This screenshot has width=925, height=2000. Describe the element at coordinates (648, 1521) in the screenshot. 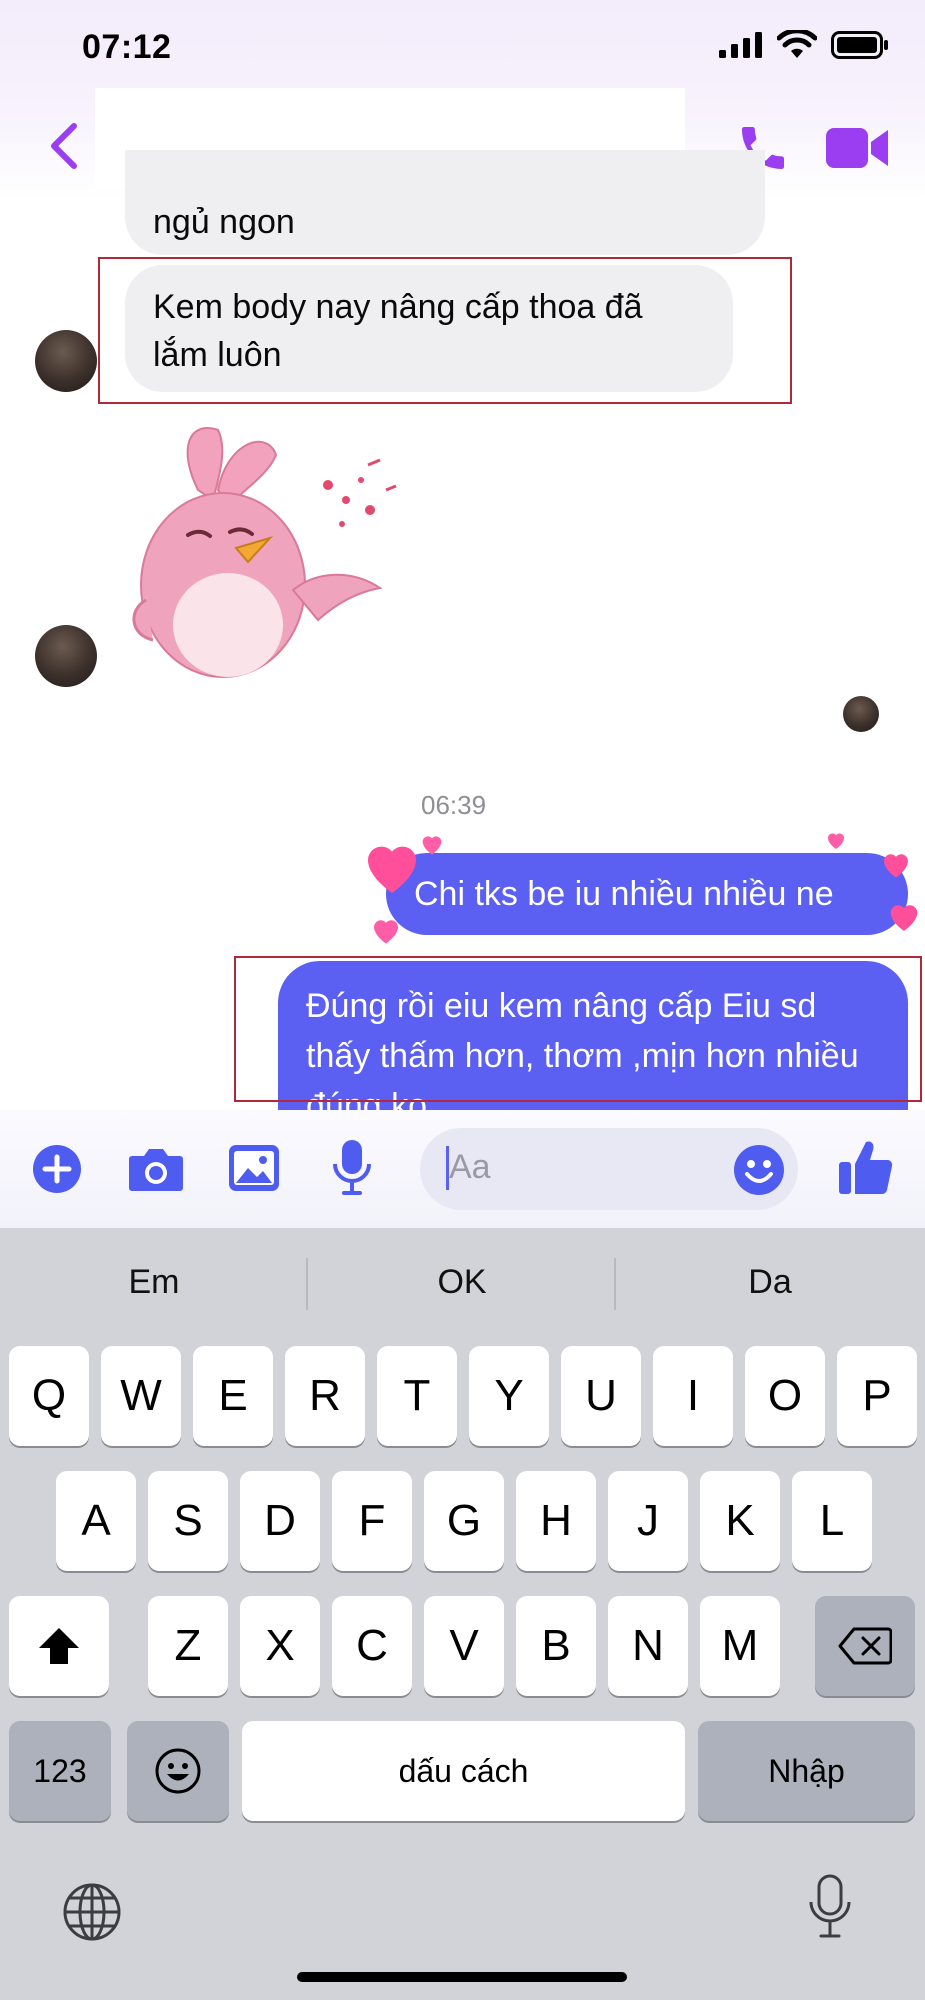

I see `key-j: J` at that location.